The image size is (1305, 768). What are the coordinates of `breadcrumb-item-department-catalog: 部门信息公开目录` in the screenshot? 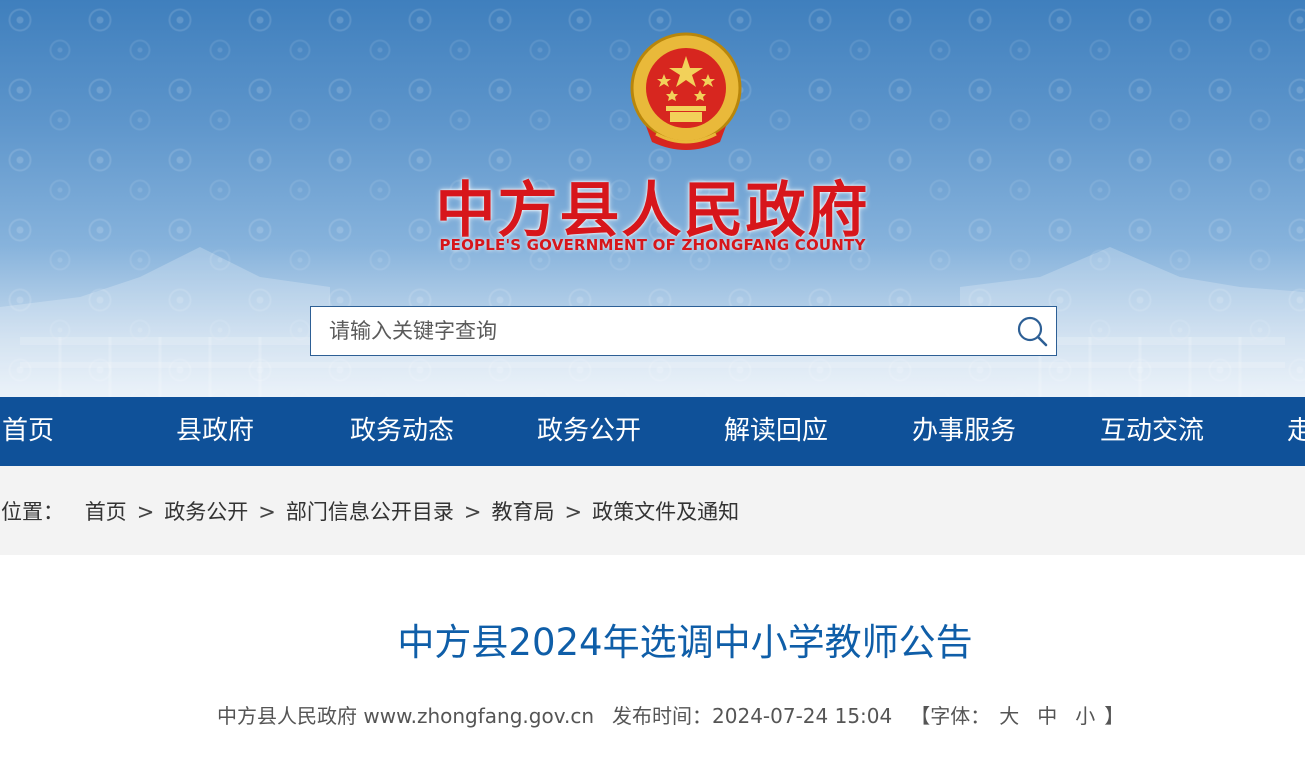 It's located at (370, 512).